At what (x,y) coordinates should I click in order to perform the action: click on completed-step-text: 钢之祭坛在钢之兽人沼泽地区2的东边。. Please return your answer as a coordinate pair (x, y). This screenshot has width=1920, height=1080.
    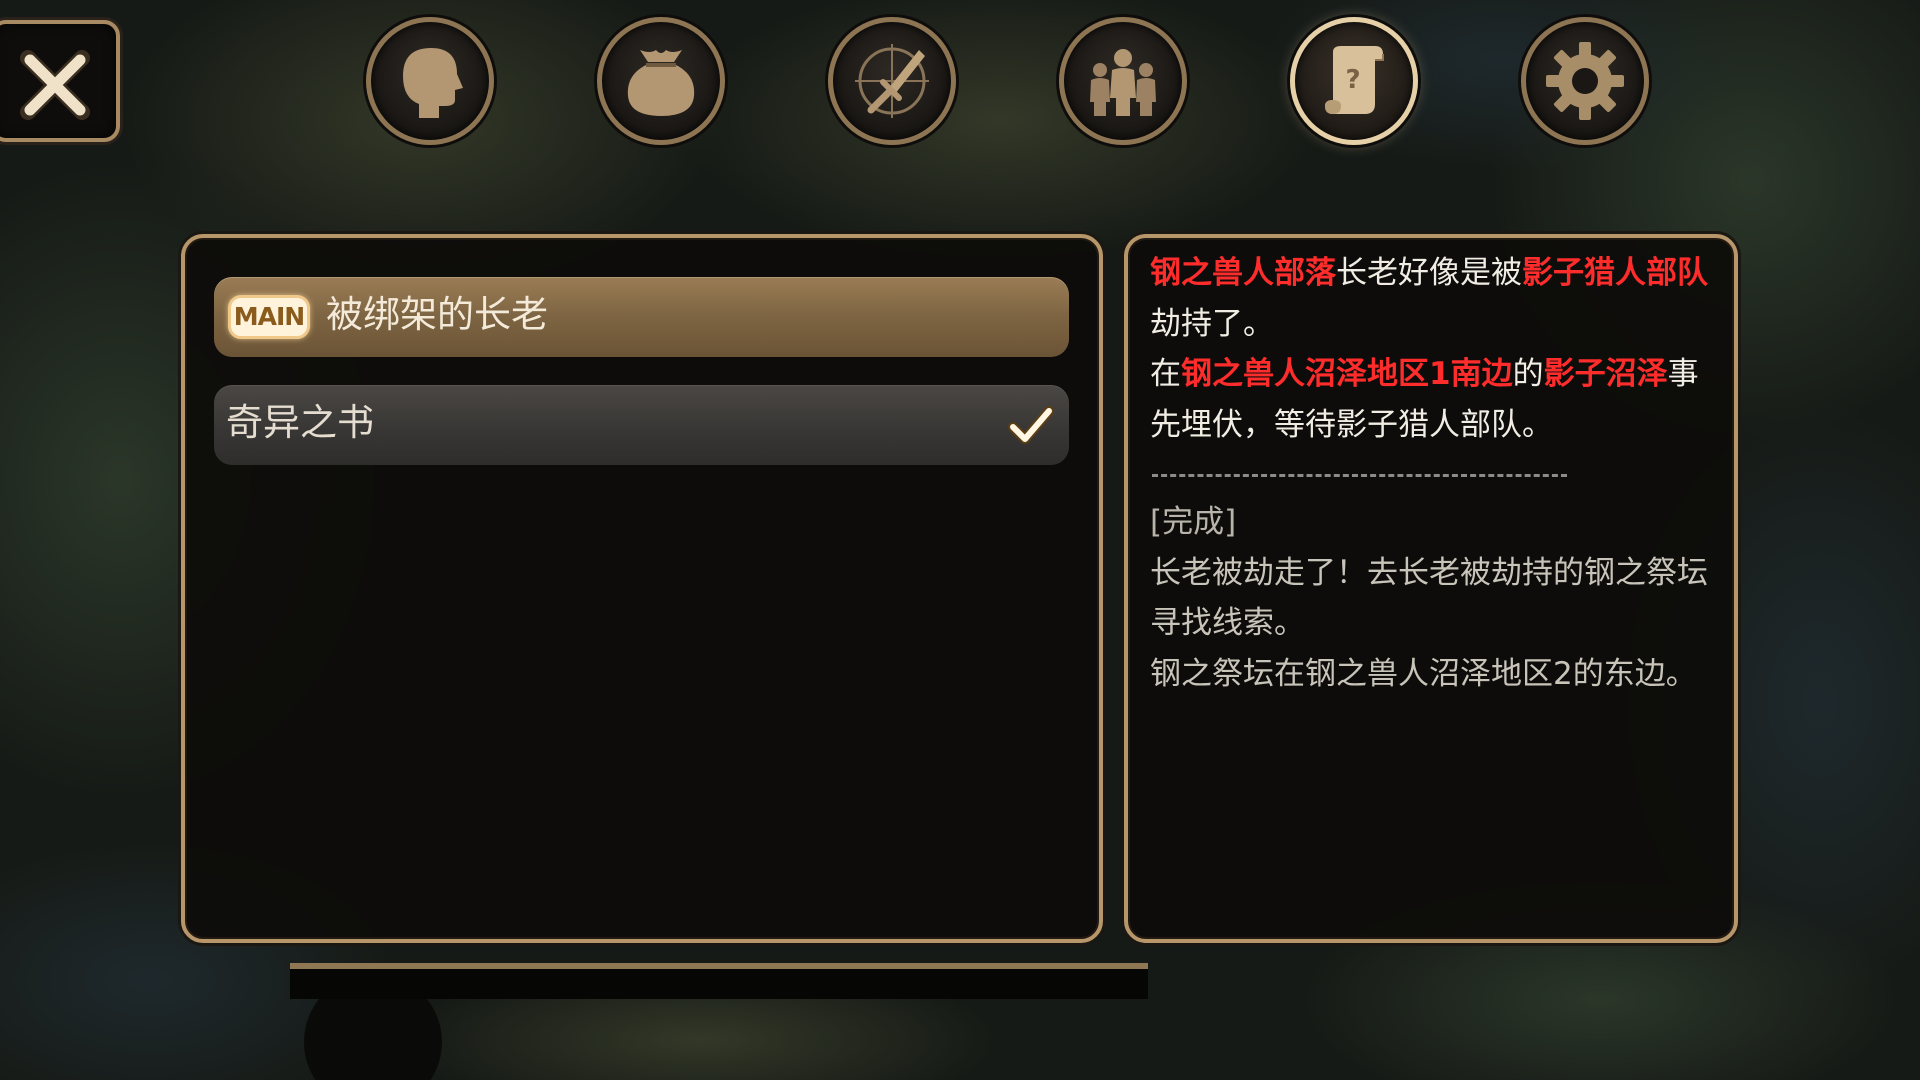
    Looking at the image, I should click on (1423, 673).